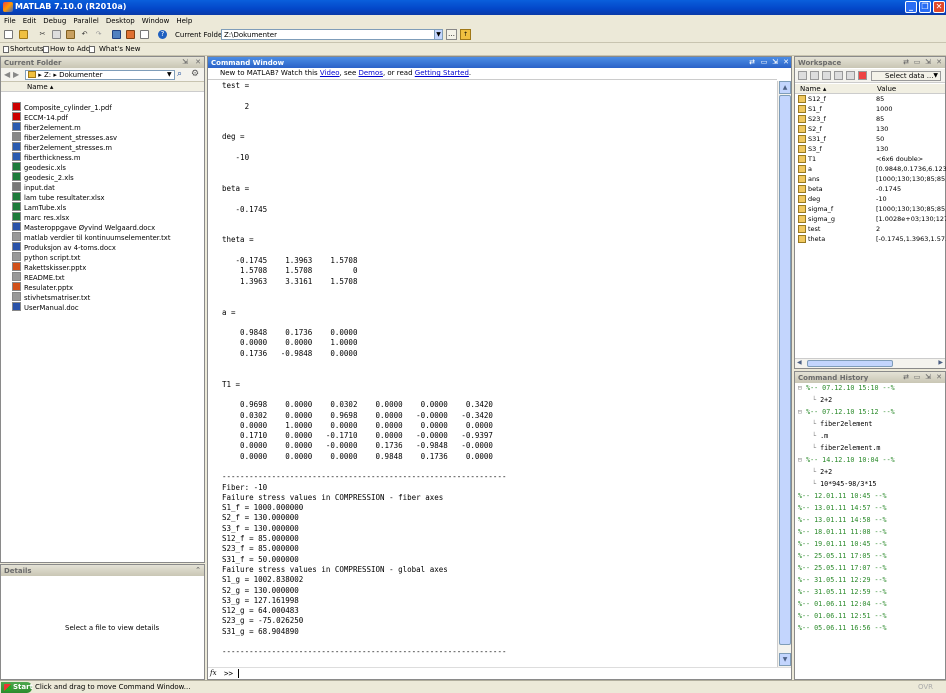 This screenshot has height=693, width=946. Describe the element at coordinates (871, 190) in the screenshot. I see `workspace-row: beta -0.1745` at that location.